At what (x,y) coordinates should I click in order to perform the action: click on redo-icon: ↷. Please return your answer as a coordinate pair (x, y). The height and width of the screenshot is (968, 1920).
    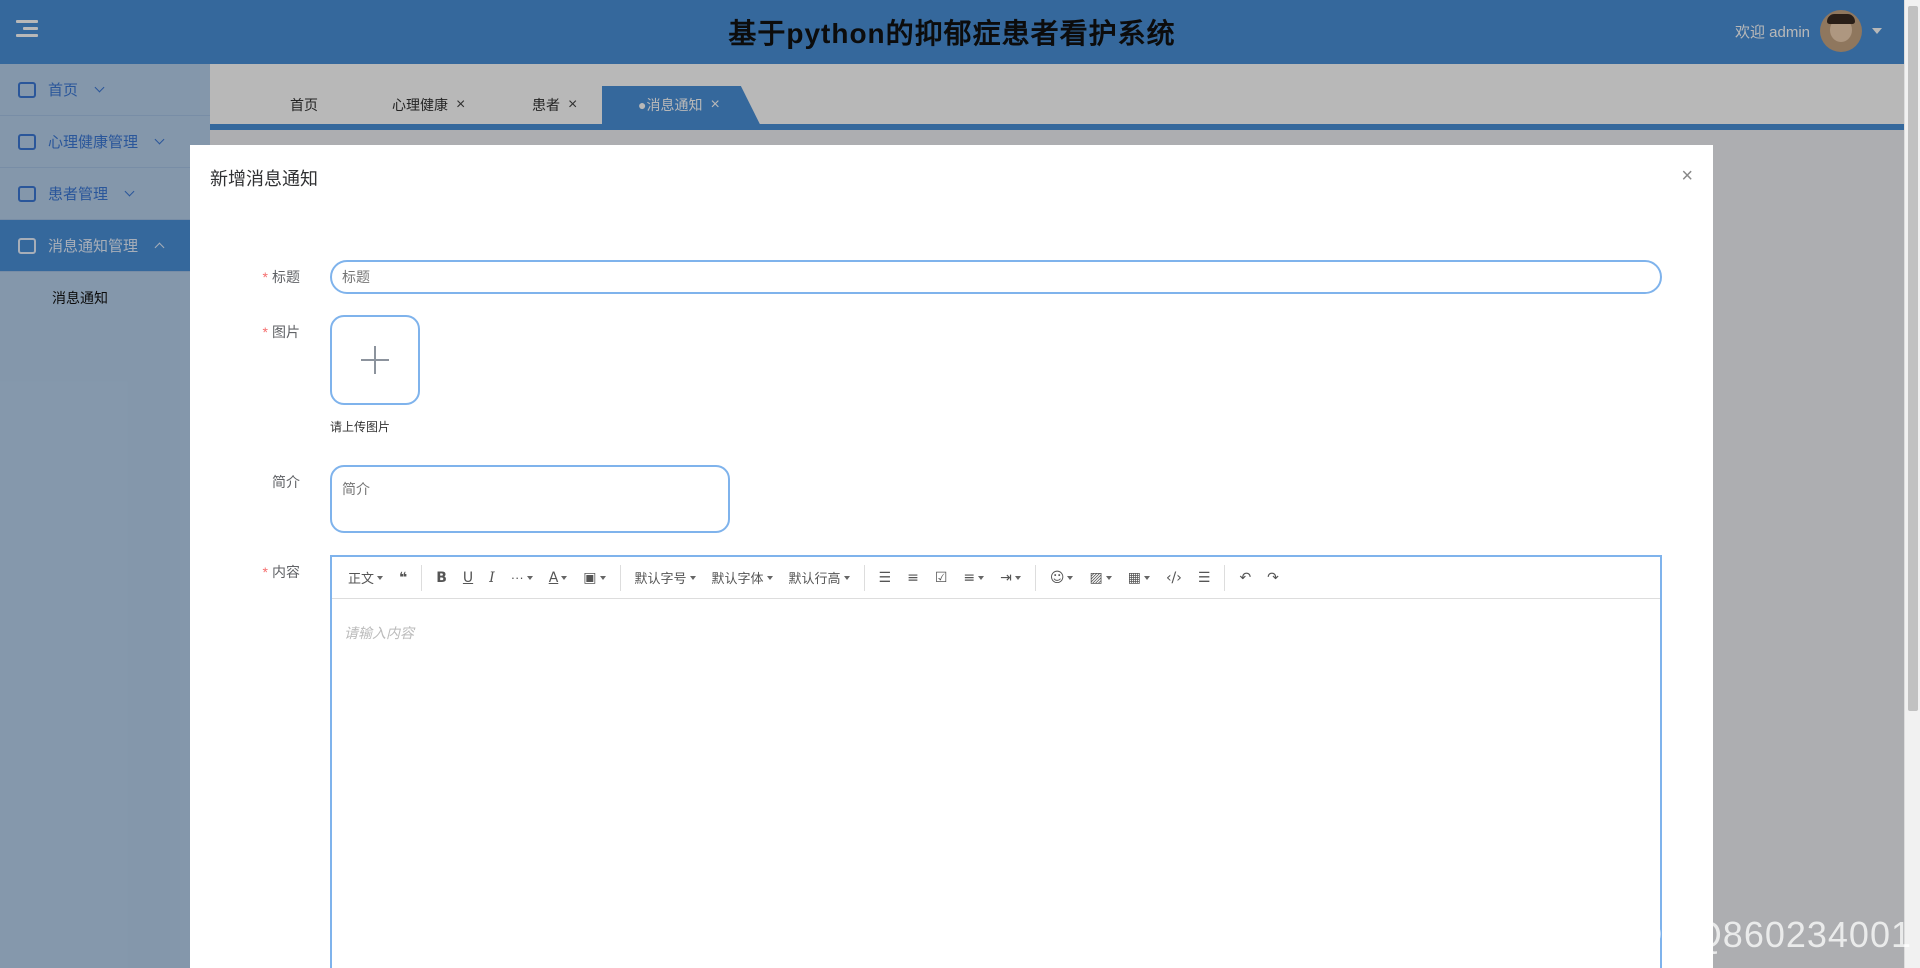
    Looking at the image, I should click on (1273, 577).